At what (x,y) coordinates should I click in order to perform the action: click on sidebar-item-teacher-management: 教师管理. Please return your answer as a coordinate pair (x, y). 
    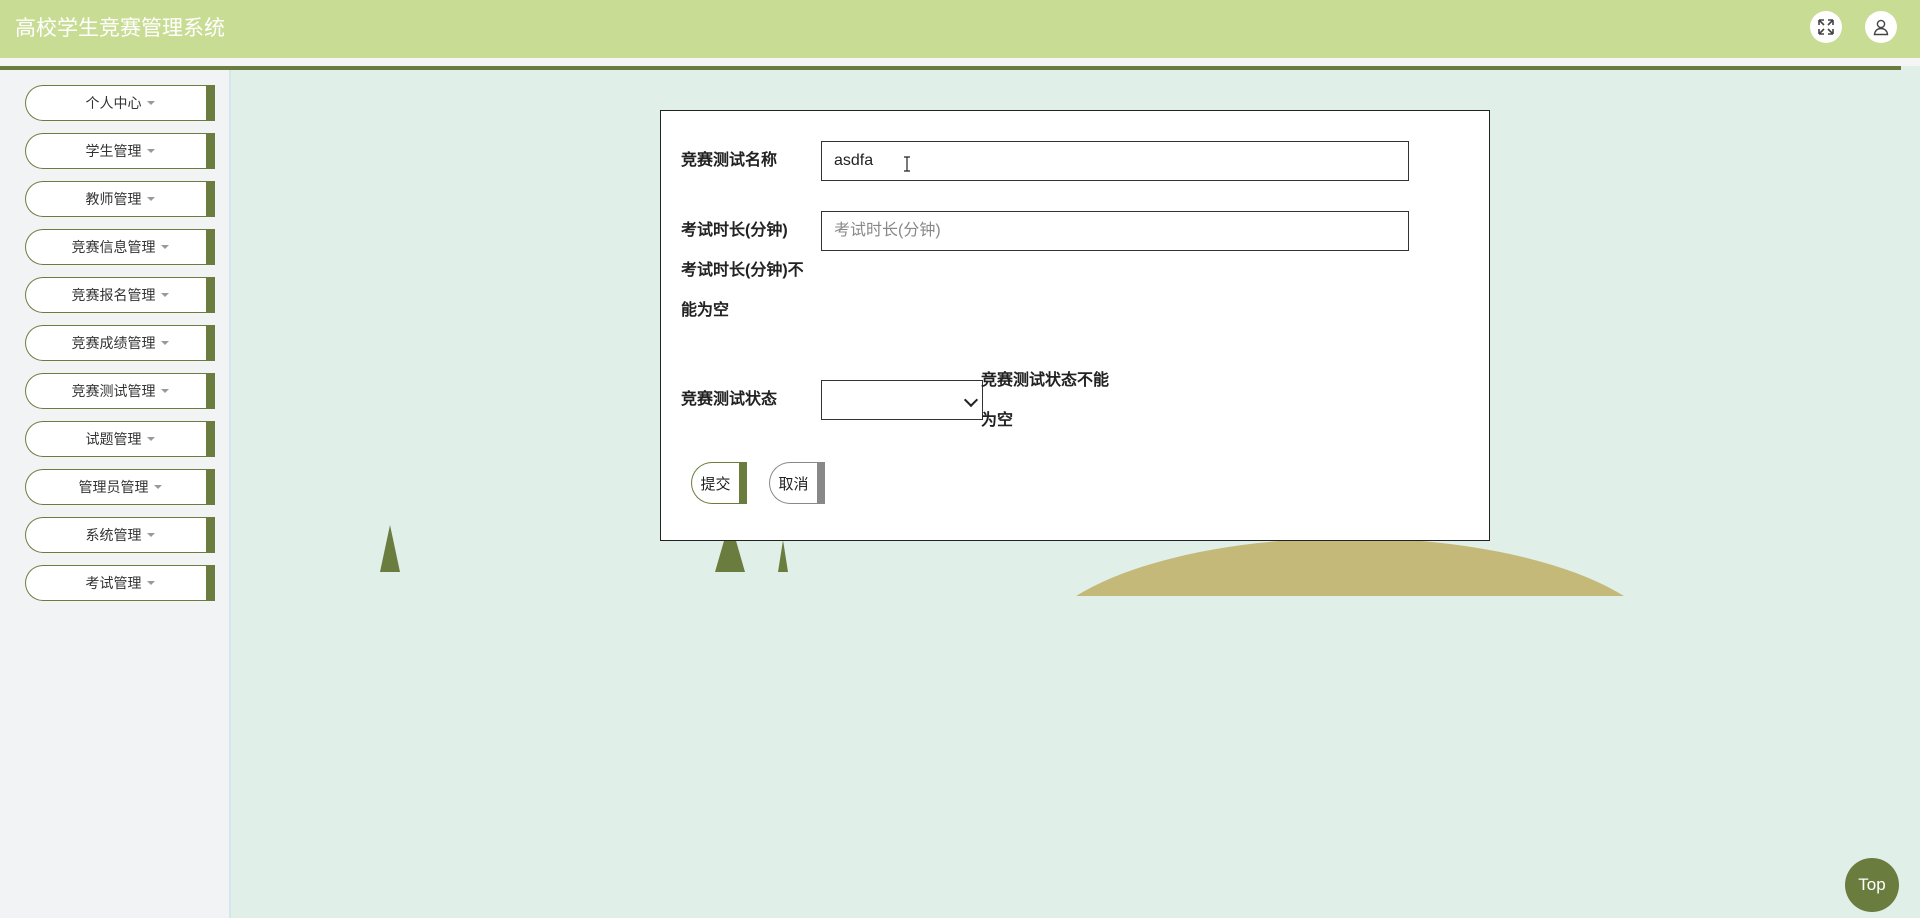
    Looking at the image, I should click on (120, 199).